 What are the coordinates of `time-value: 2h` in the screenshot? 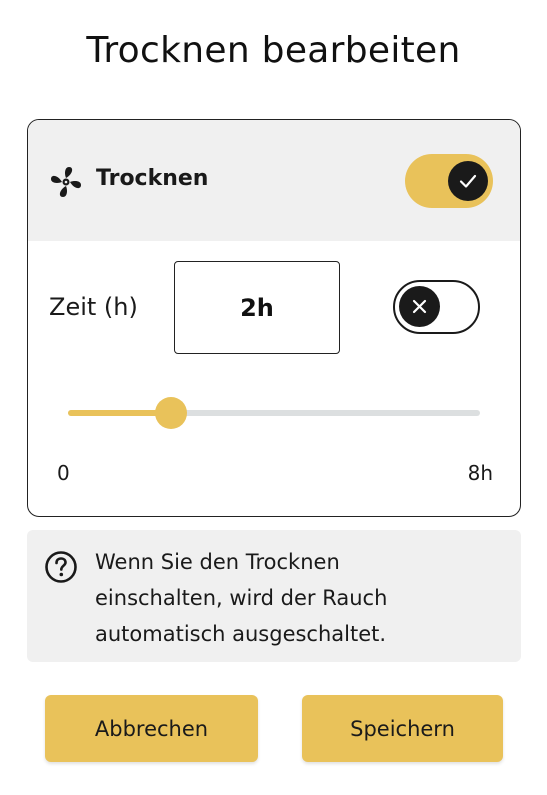 It's located at (257, 307).